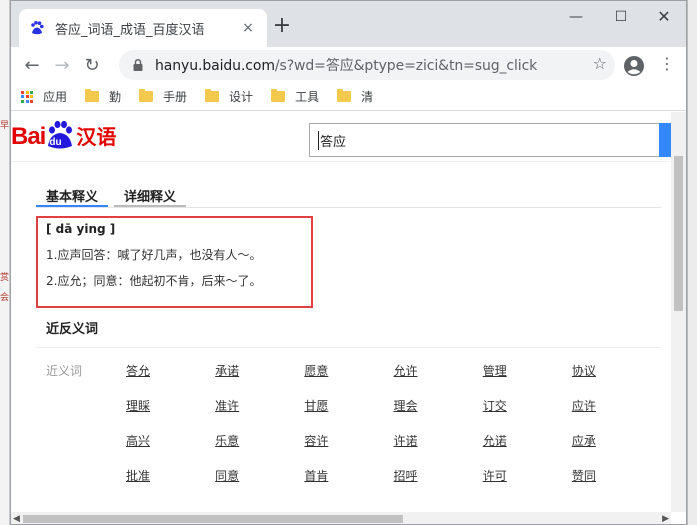 The width and height of the screenshot is (697, 525). I want to click on tab-strip: 答应_词语_成语_百度汉语 × + — ☐ ✕, so click(348, 24).